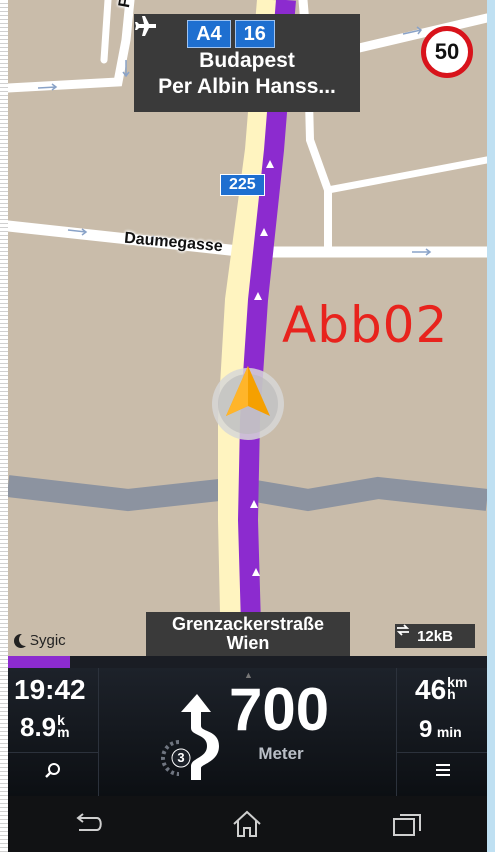 The height and width of the screenshot is (852, 495). I want to click on current-street-box: Grenzackerstraße Wien, so click(248, 635).